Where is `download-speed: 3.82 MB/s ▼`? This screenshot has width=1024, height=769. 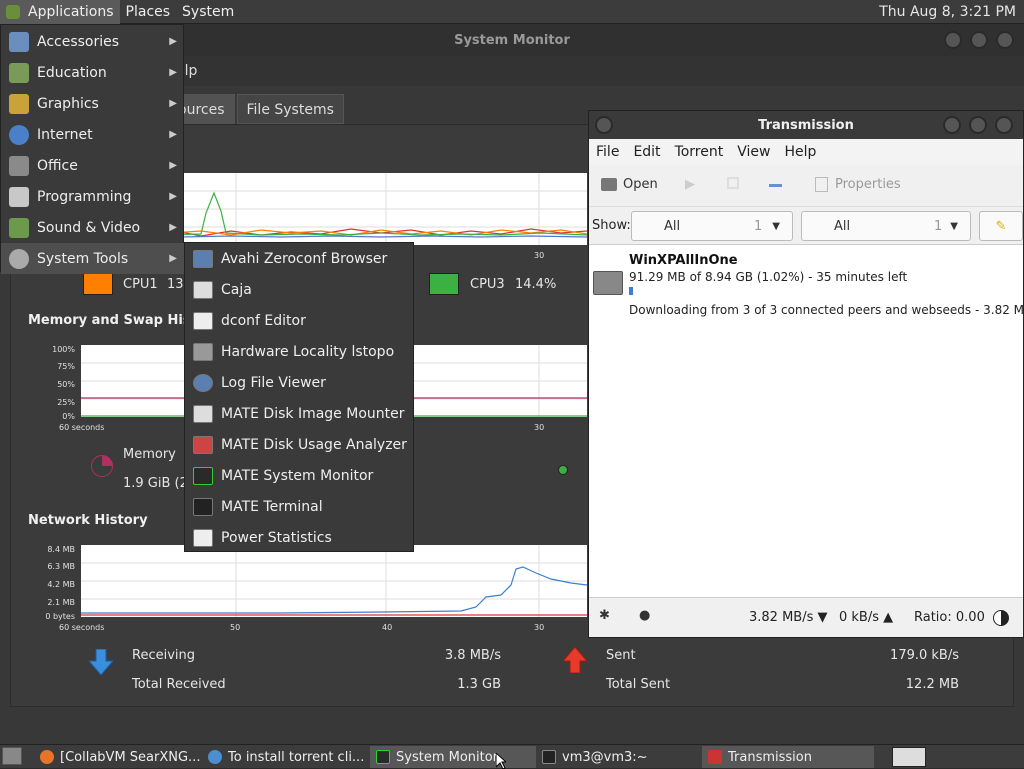
download-speed: 3.82 MB/s ▼ is located at coordinates (788, 617).